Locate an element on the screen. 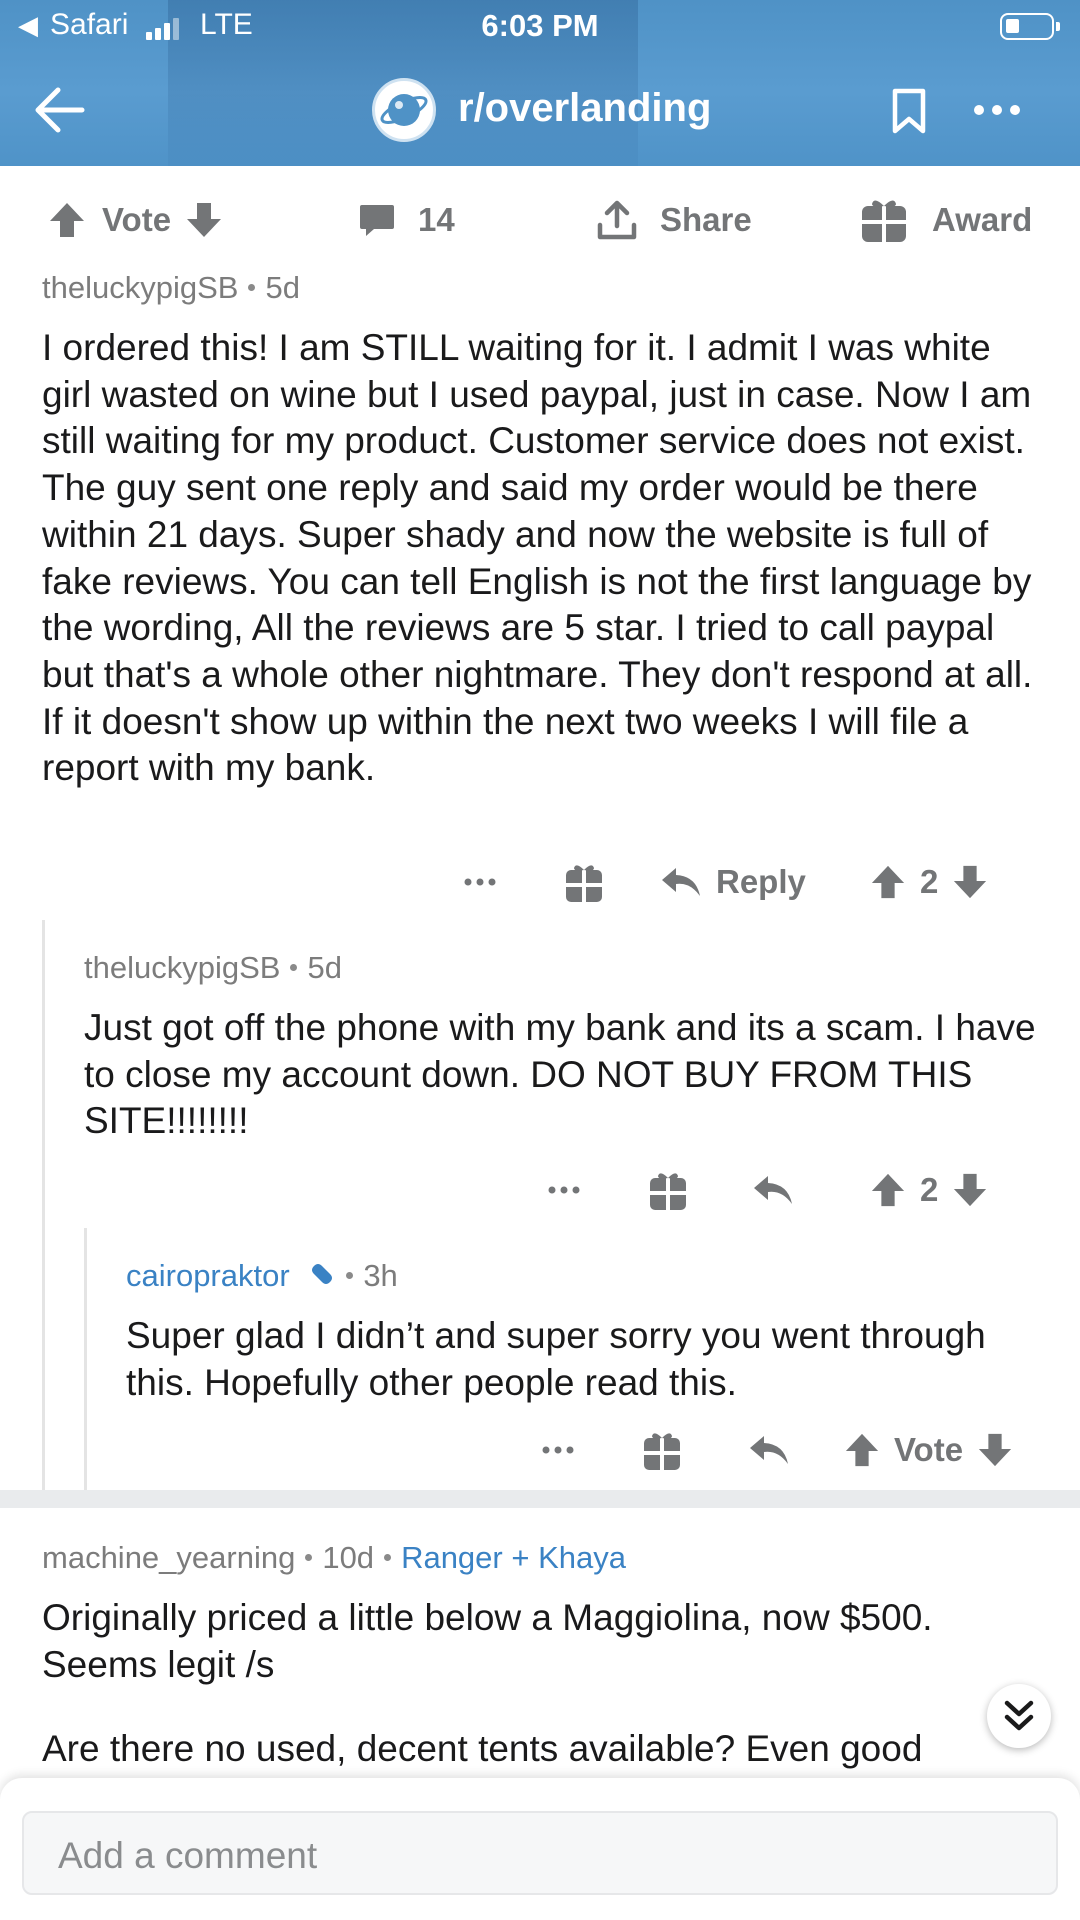  post-action-bar: Vote 14 Share Award is located at coordinates (540, 218).